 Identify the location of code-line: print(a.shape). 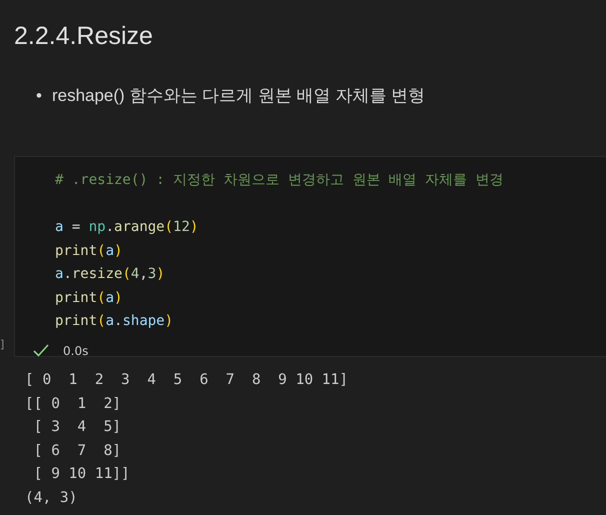
(114, 321).